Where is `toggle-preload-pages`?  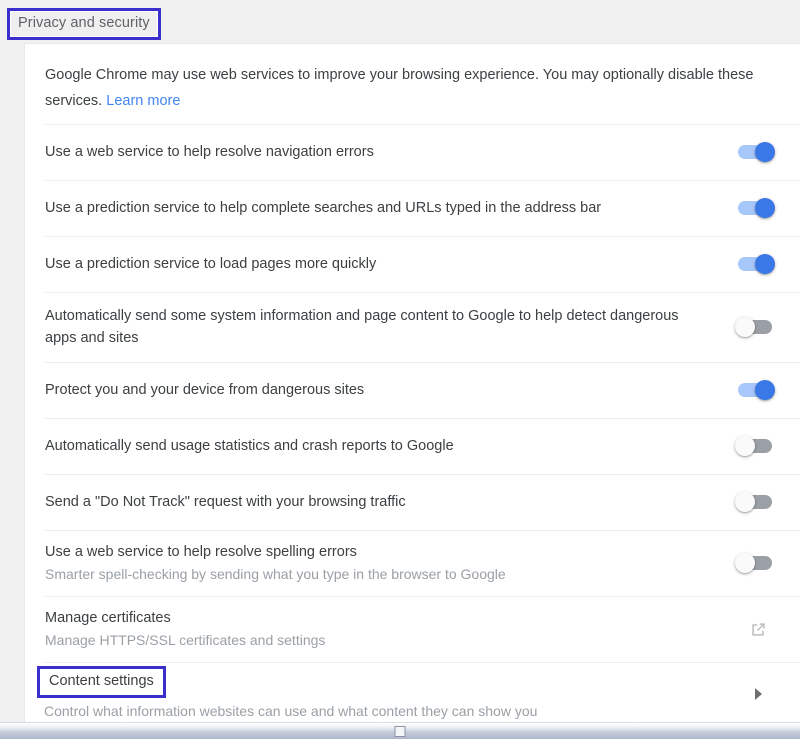
toggle-preload-pages is located at coordinates (756, 264).